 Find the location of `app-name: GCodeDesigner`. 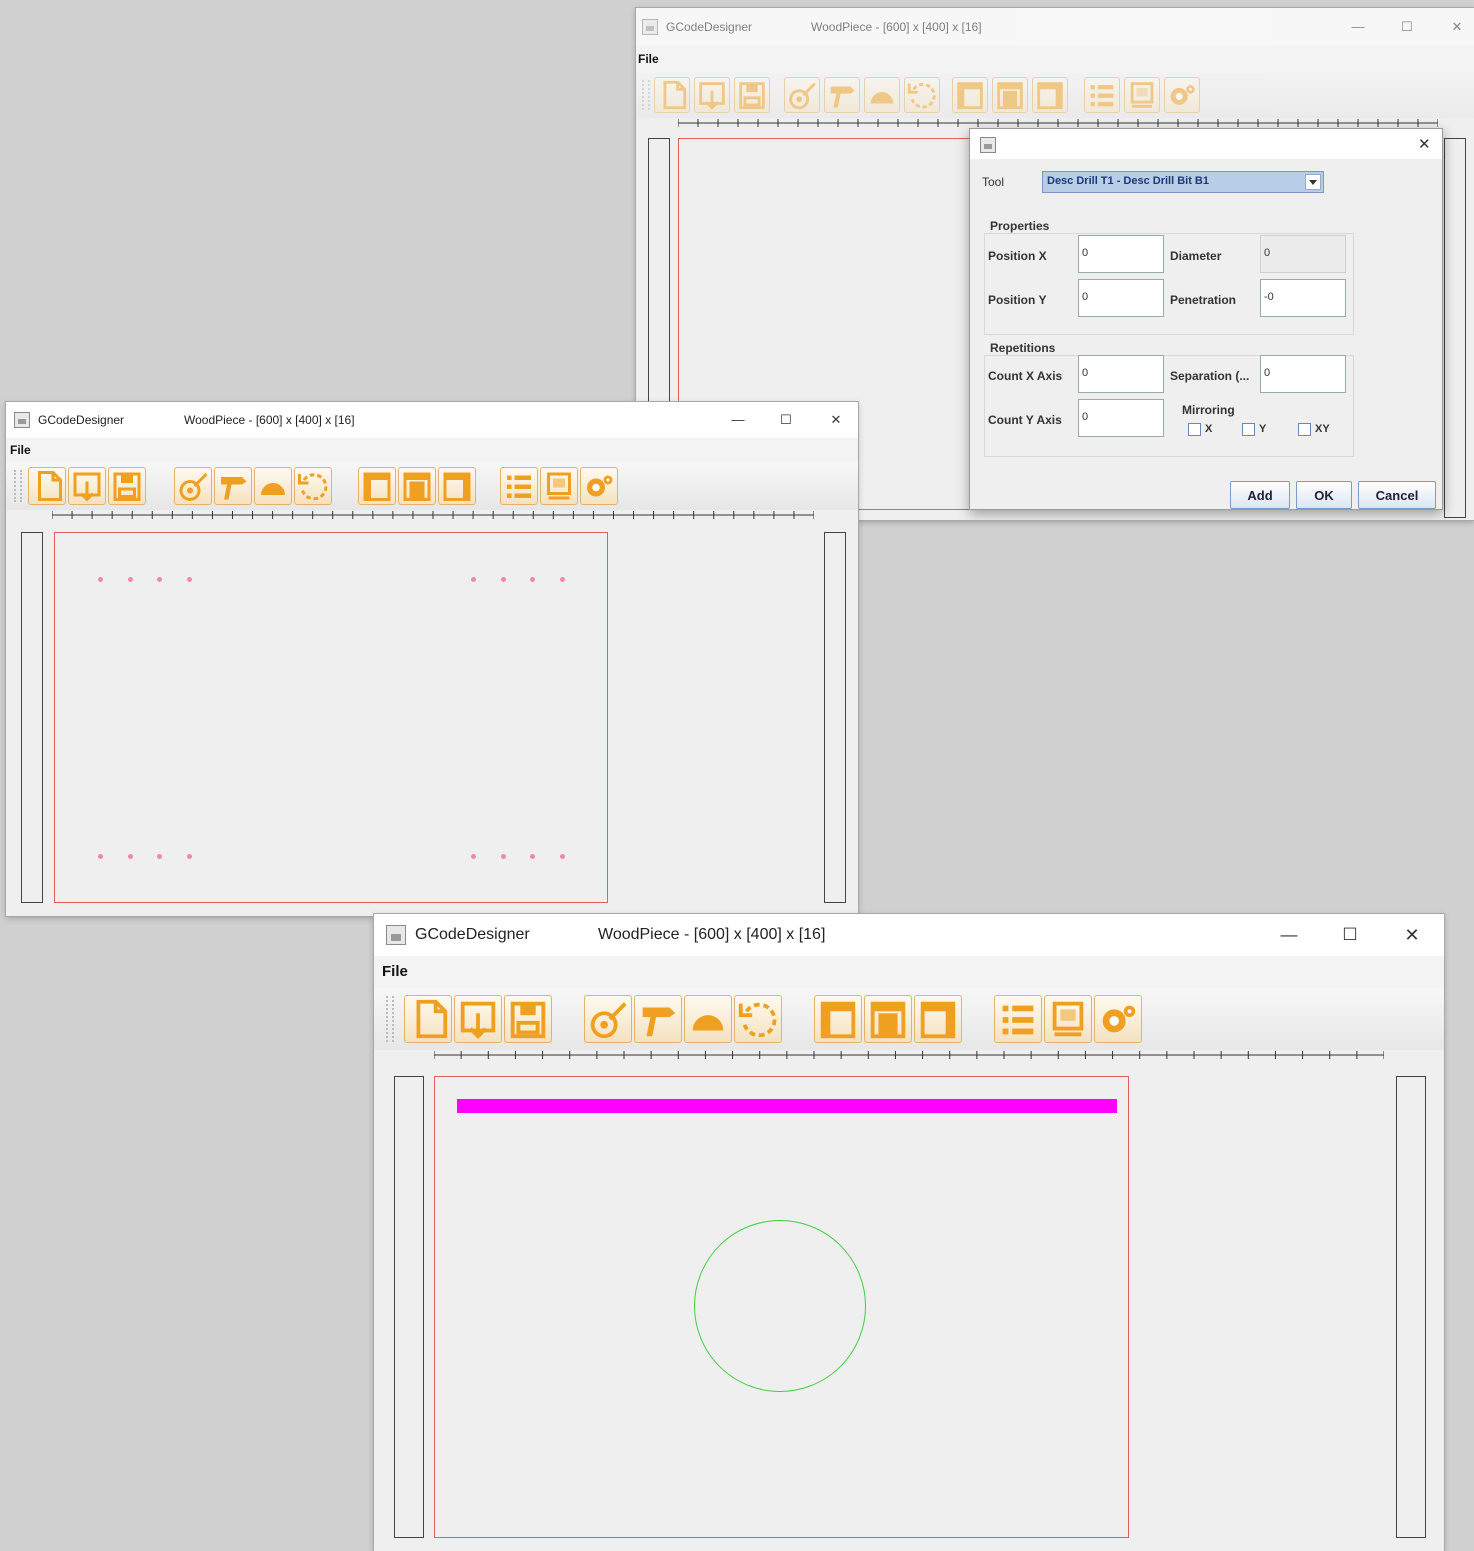

app-name: GCodeDesigner is located at coordinates (472, 934).